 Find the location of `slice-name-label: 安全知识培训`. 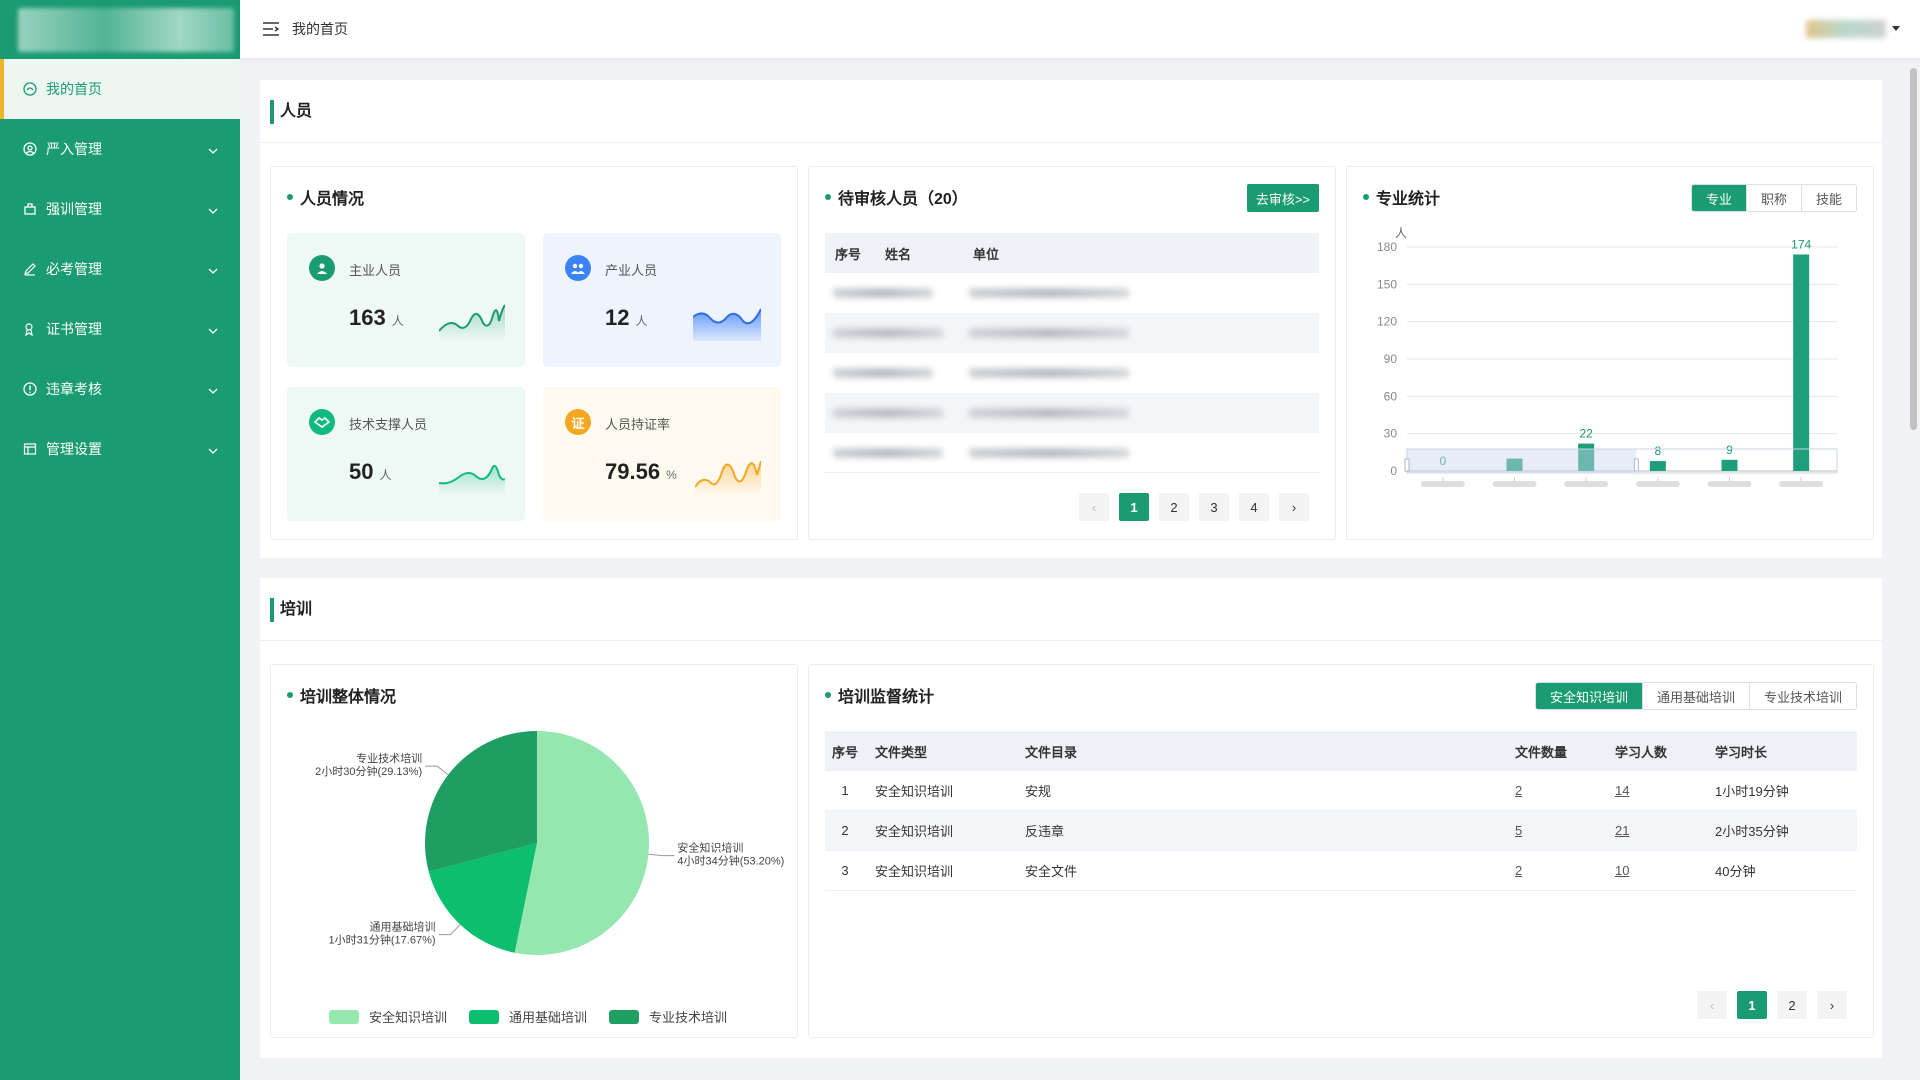

slice-name-label: 安全知识培训 is located at coordinates (710, 848).